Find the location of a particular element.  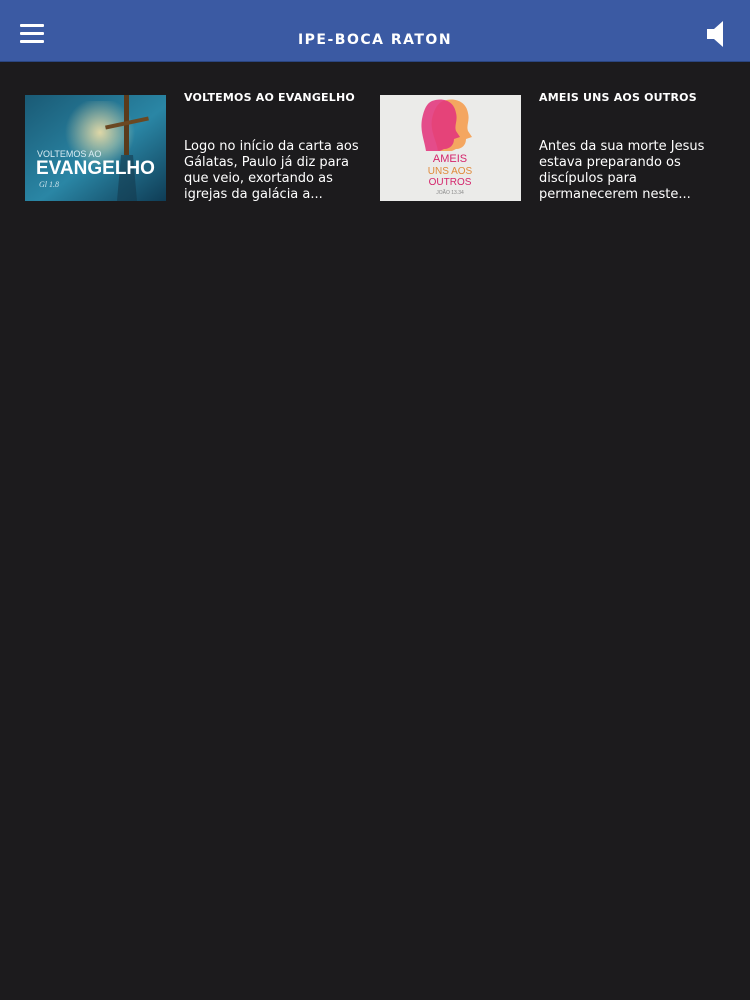

app-bar: IPE-BOCA RATON is located at coordinates (375, 31).